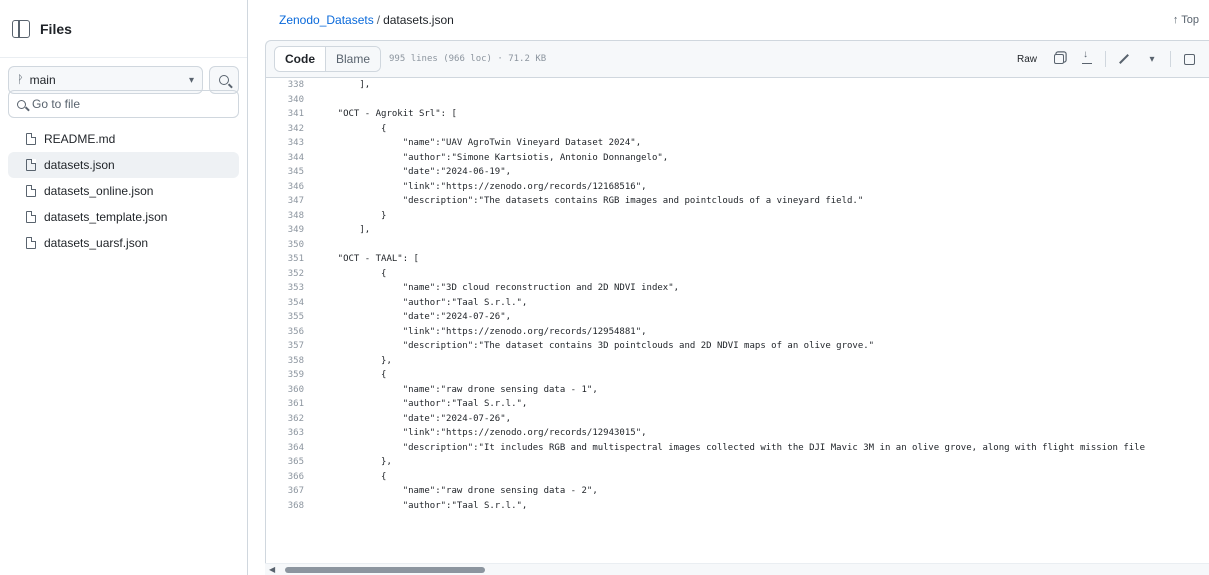 The image size is (1209, 575). I want to click on file-item: datasets_online.json, so click(123, 191).